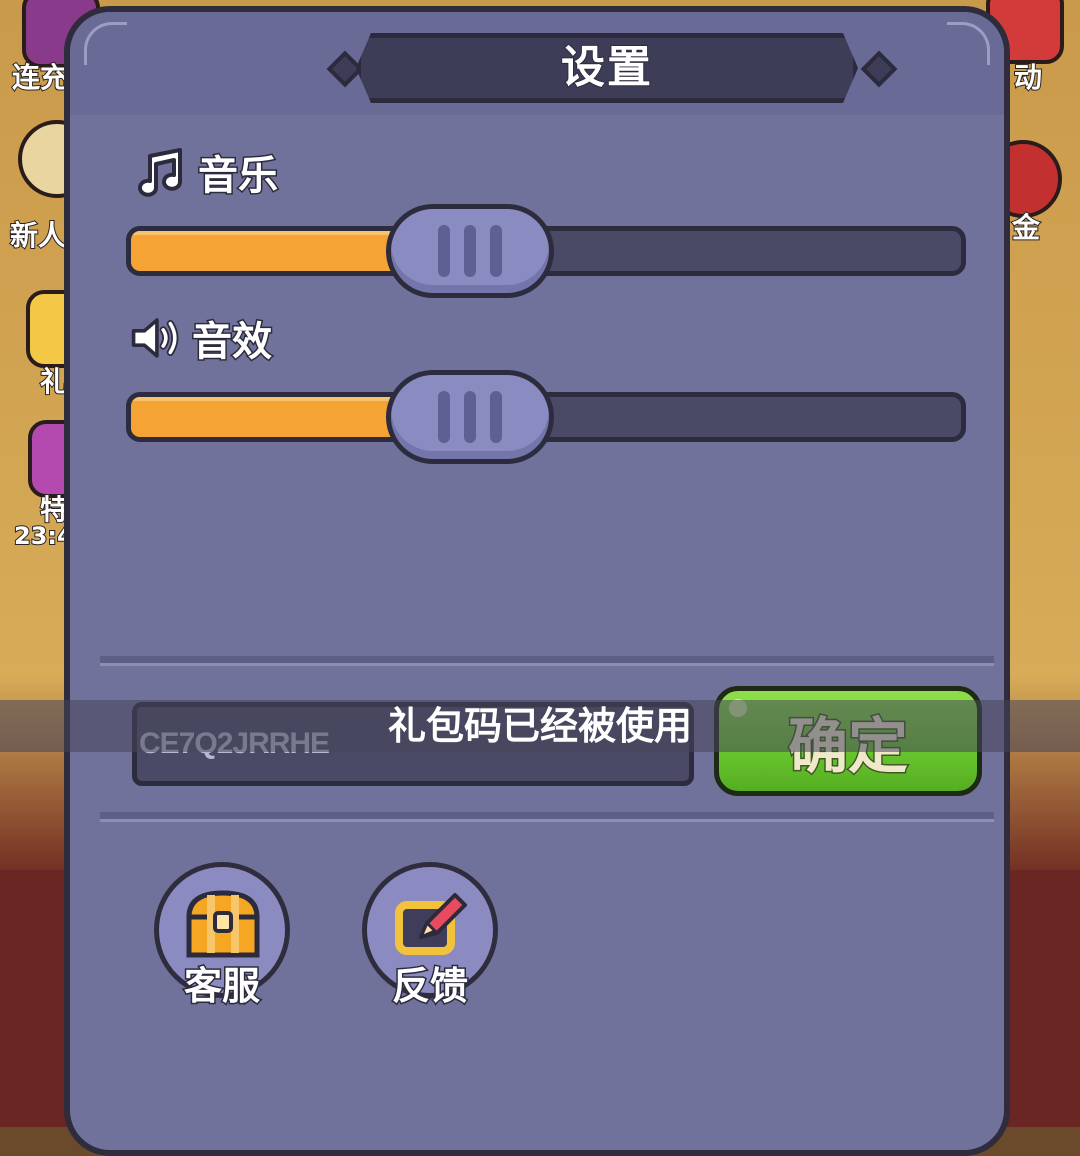  I want to click on sound-slider-handle, so click(470, 417).